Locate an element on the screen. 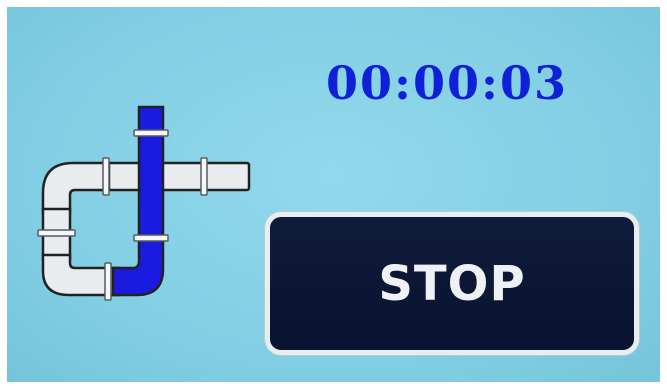 This screenshot has width=667, height=389. elapsed-timer: 00:00:03 is located at coordinates (446, 83).